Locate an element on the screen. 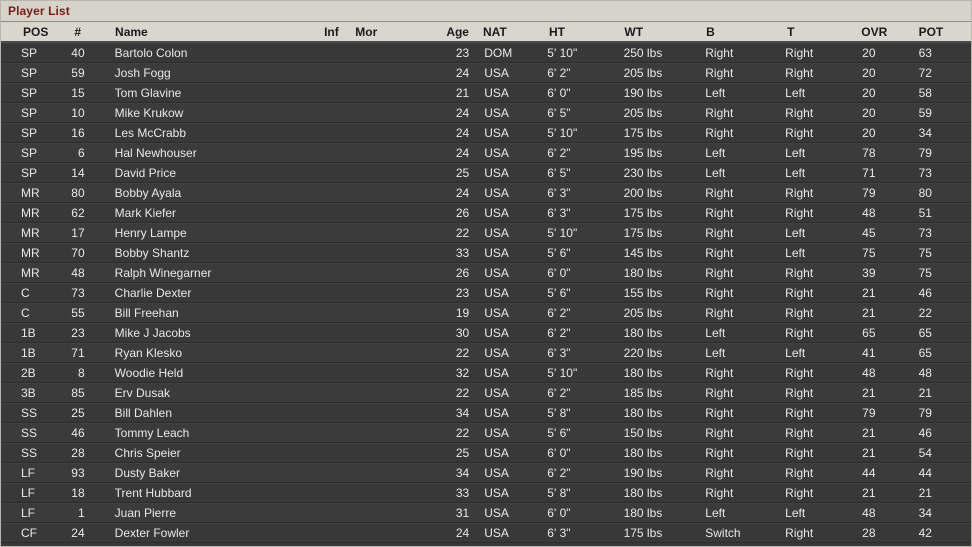  cell-ht: 5' 10" is located at coordinates (562, 53).